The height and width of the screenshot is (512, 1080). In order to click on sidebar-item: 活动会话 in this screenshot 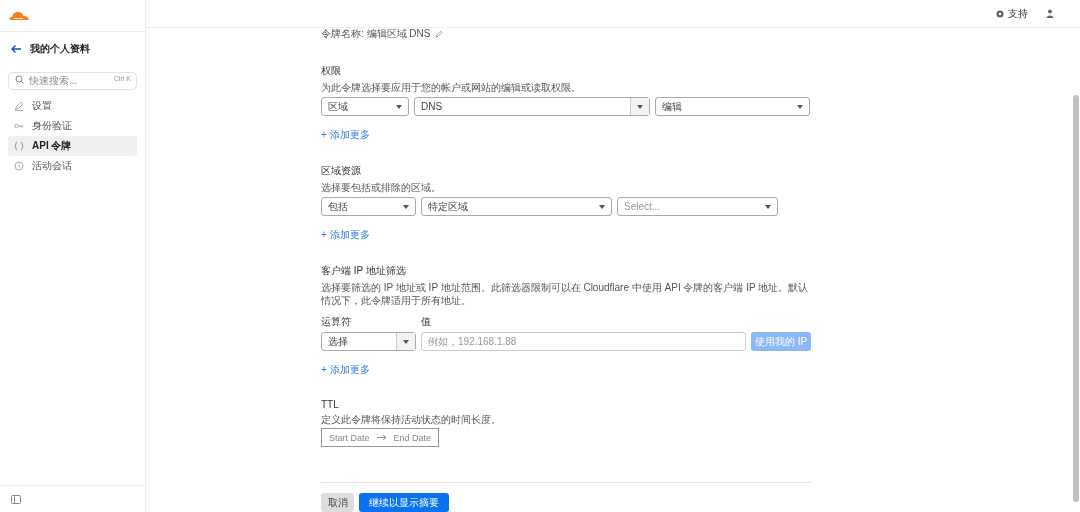, I will do `click(72, 166)`.